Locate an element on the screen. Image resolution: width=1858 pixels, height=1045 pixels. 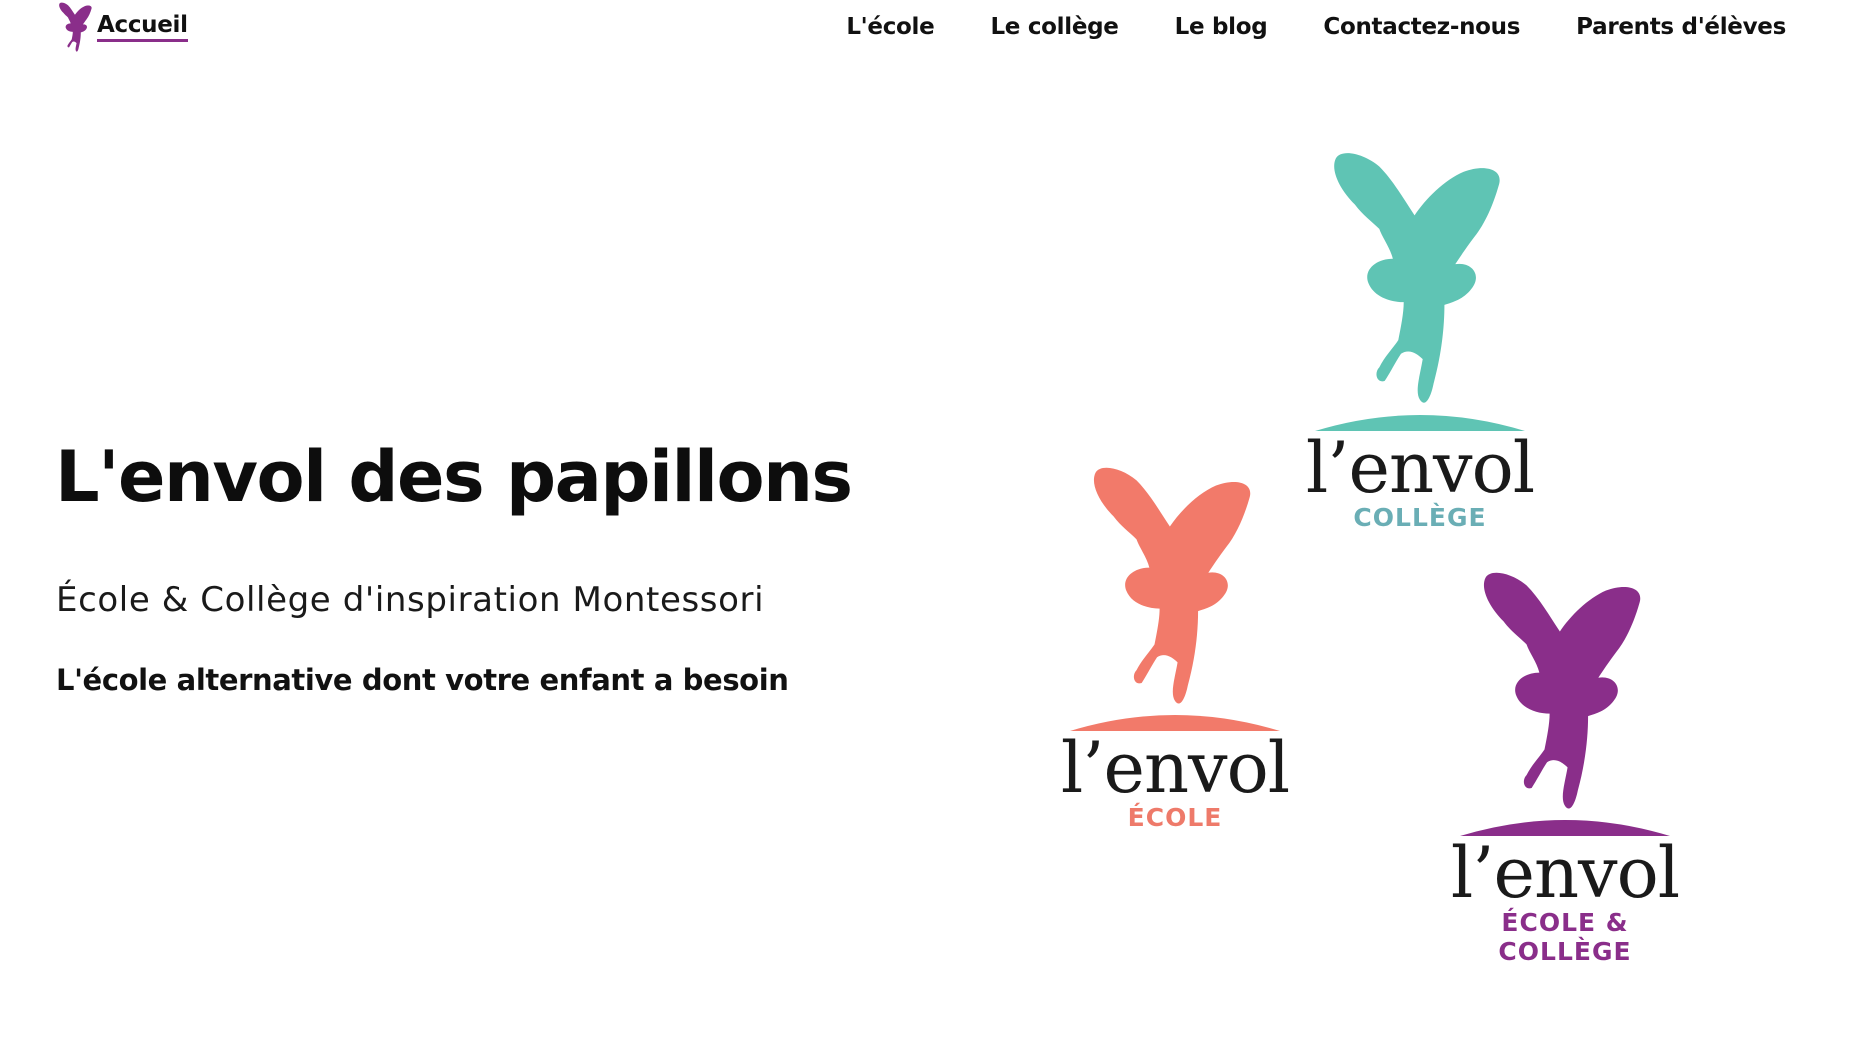
logo-ecole-college-caption-line2: COLLÈGE is located at coordinates (1565, 951).